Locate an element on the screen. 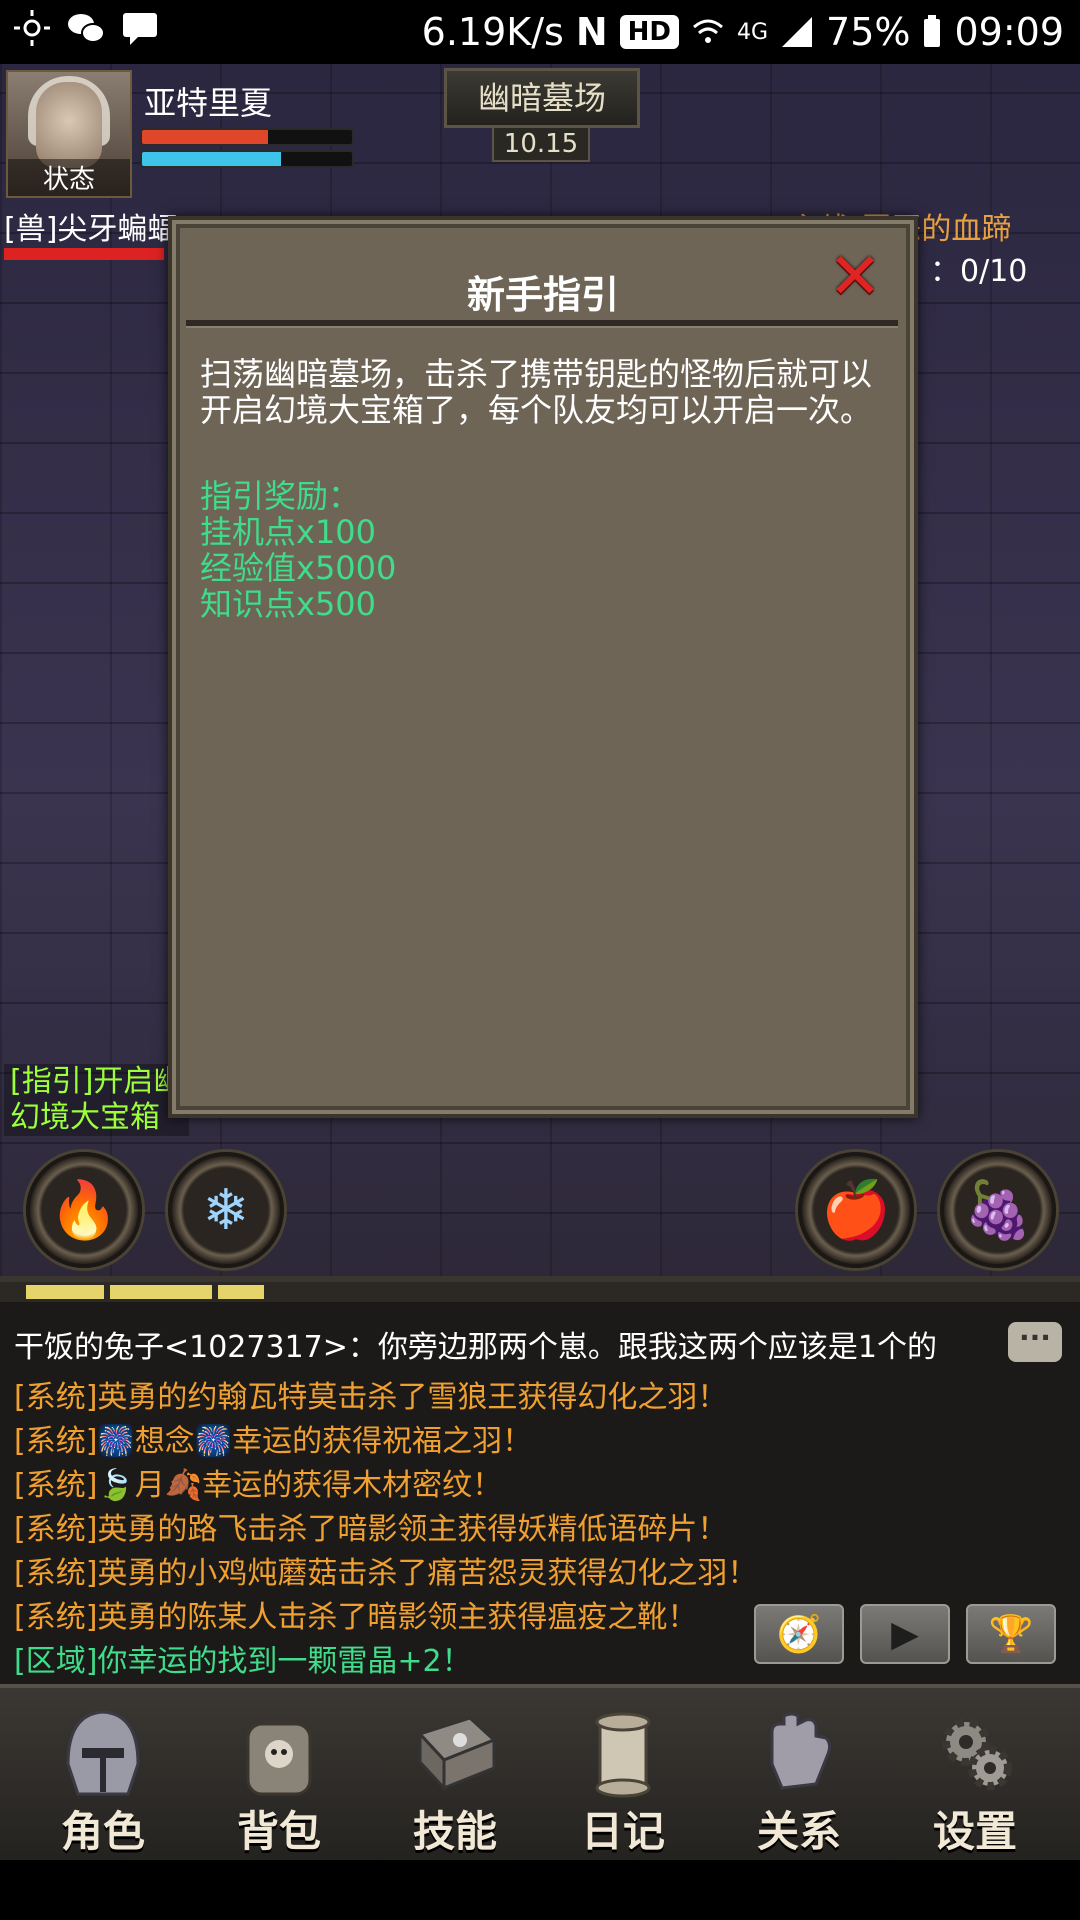 The height and width of the screenshot is (1920, 1080). reward-item: 挂机点x100 is located at coordinates (288, 532).